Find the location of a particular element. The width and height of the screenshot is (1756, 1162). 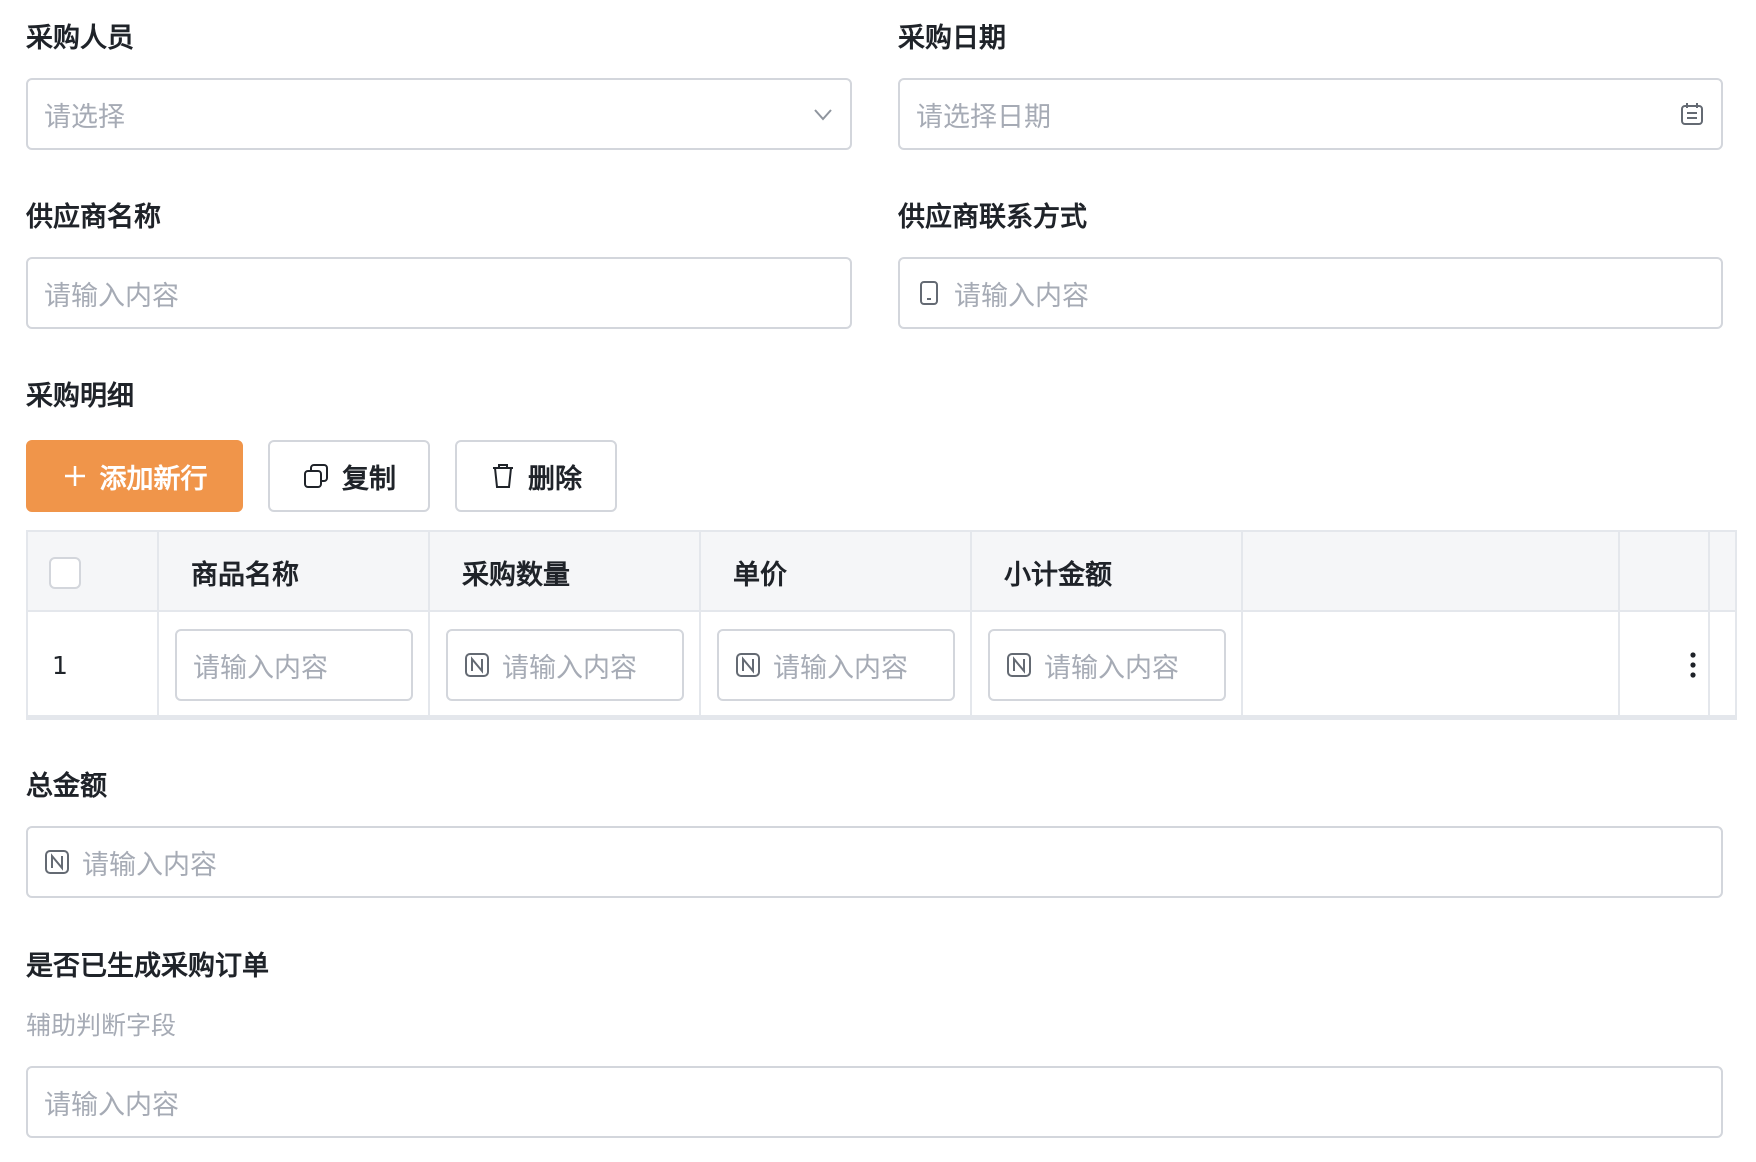

unit-price-placeholder: 请输入内容 is located at coordinates (840, 668).